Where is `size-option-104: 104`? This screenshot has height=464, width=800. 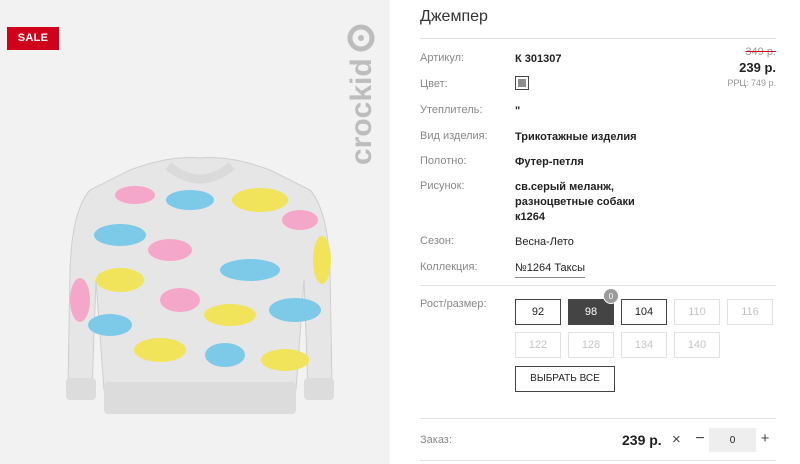
size-option-104: 104 is located at coordinates (644, 312).